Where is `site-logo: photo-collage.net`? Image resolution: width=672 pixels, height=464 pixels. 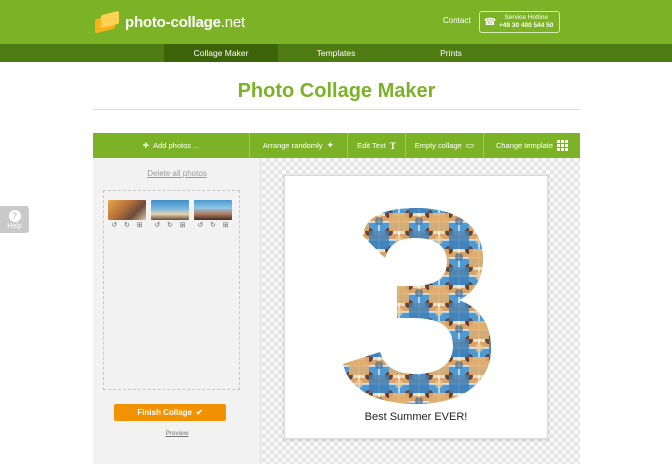 site-logo: photo-collage.net is located at coordinates (169, 22).